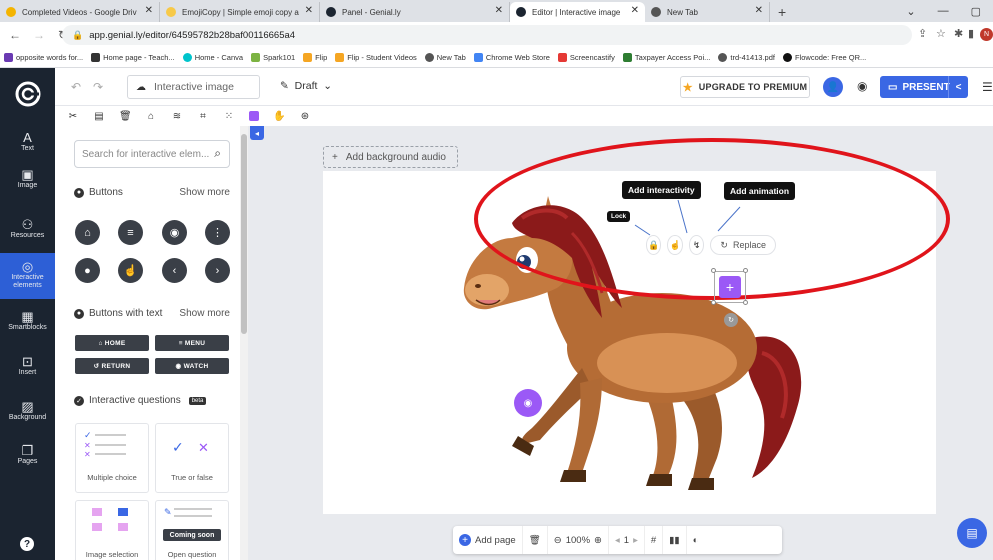 The image size is (993, 560). What do you see at coordinates (174, 270) in the screenshot?
I see `prev-button-element: ‹` at bounding box center [174, 270].